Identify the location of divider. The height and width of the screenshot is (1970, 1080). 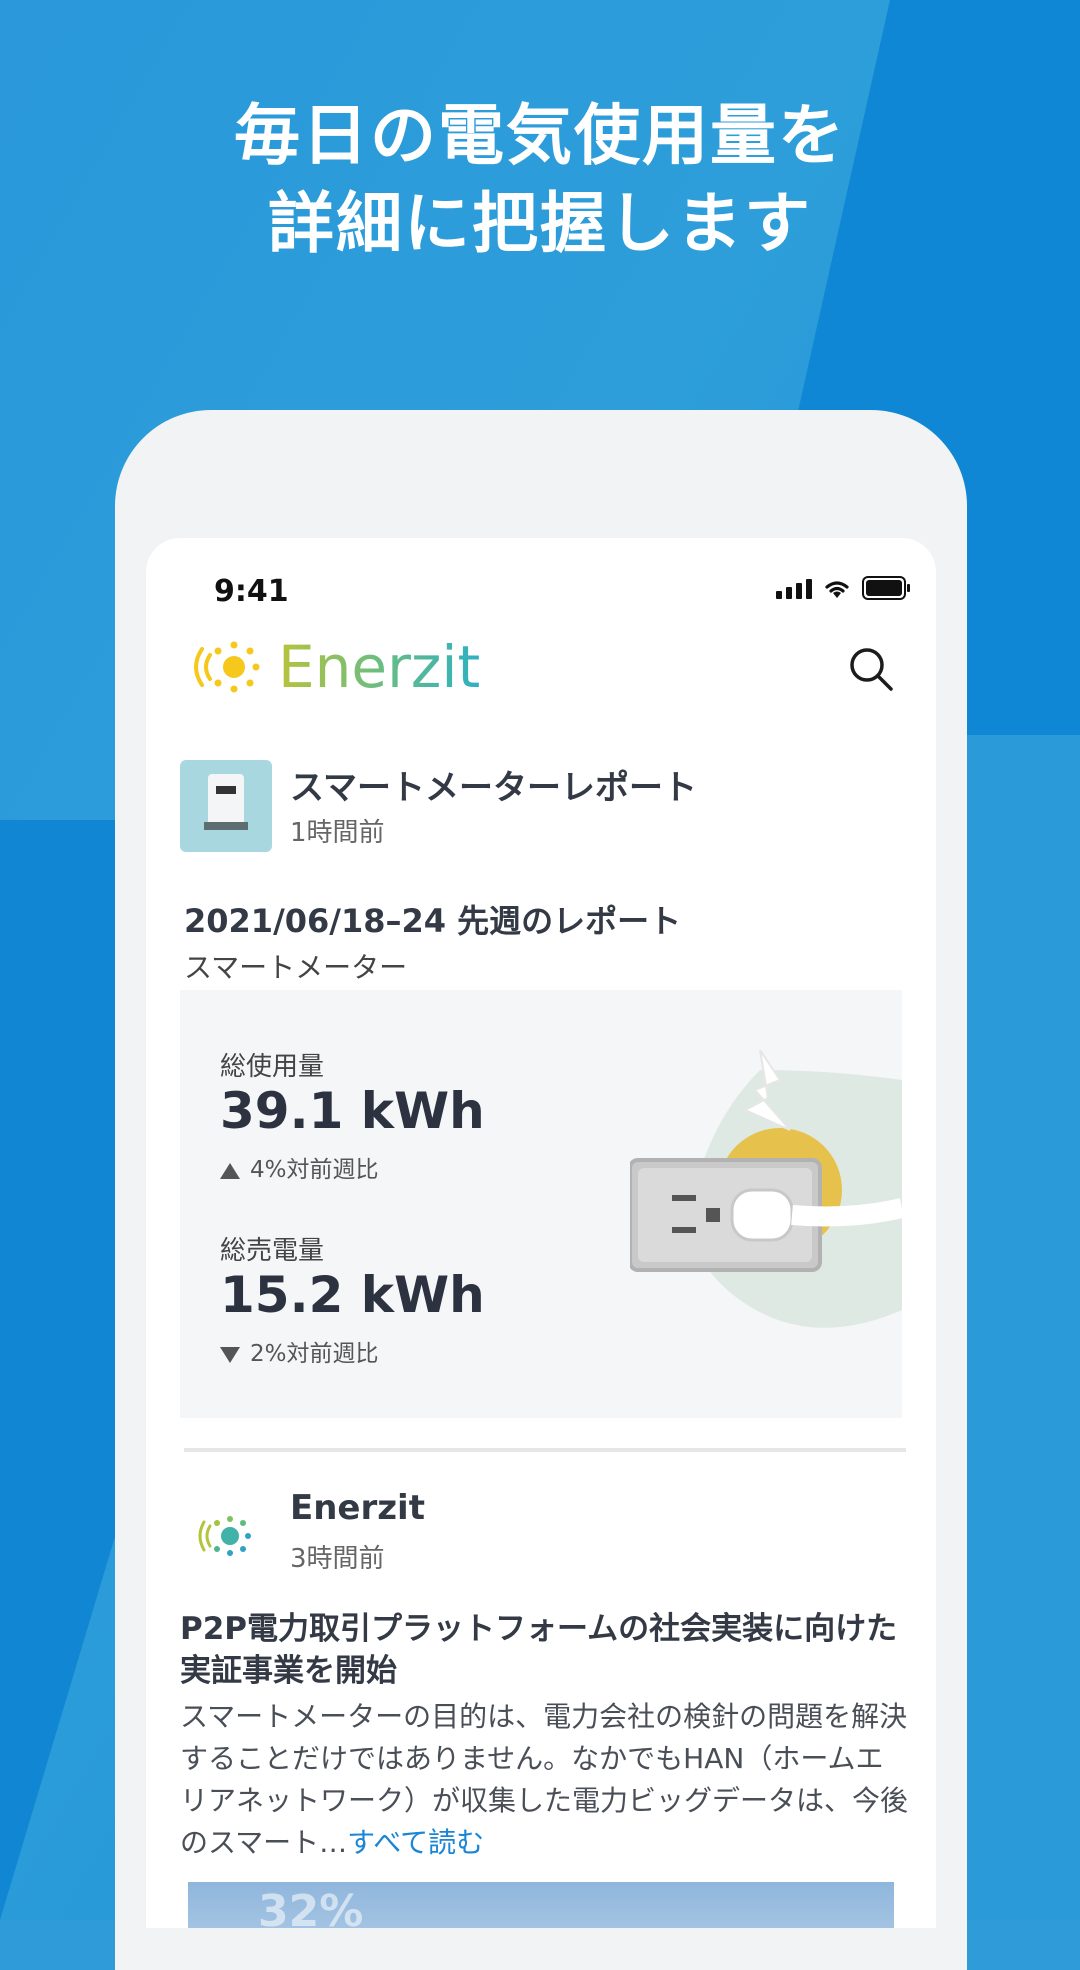
(545, 1450).